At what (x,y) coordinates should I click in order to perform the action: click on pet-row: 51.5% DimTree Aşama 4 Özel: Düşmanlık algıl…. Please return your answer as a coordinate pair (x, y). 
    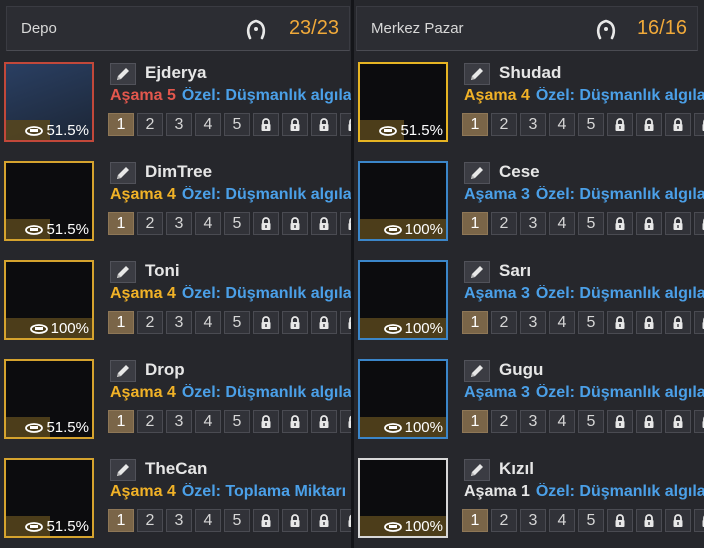
    Looking at the image, I should click on (176, 209).